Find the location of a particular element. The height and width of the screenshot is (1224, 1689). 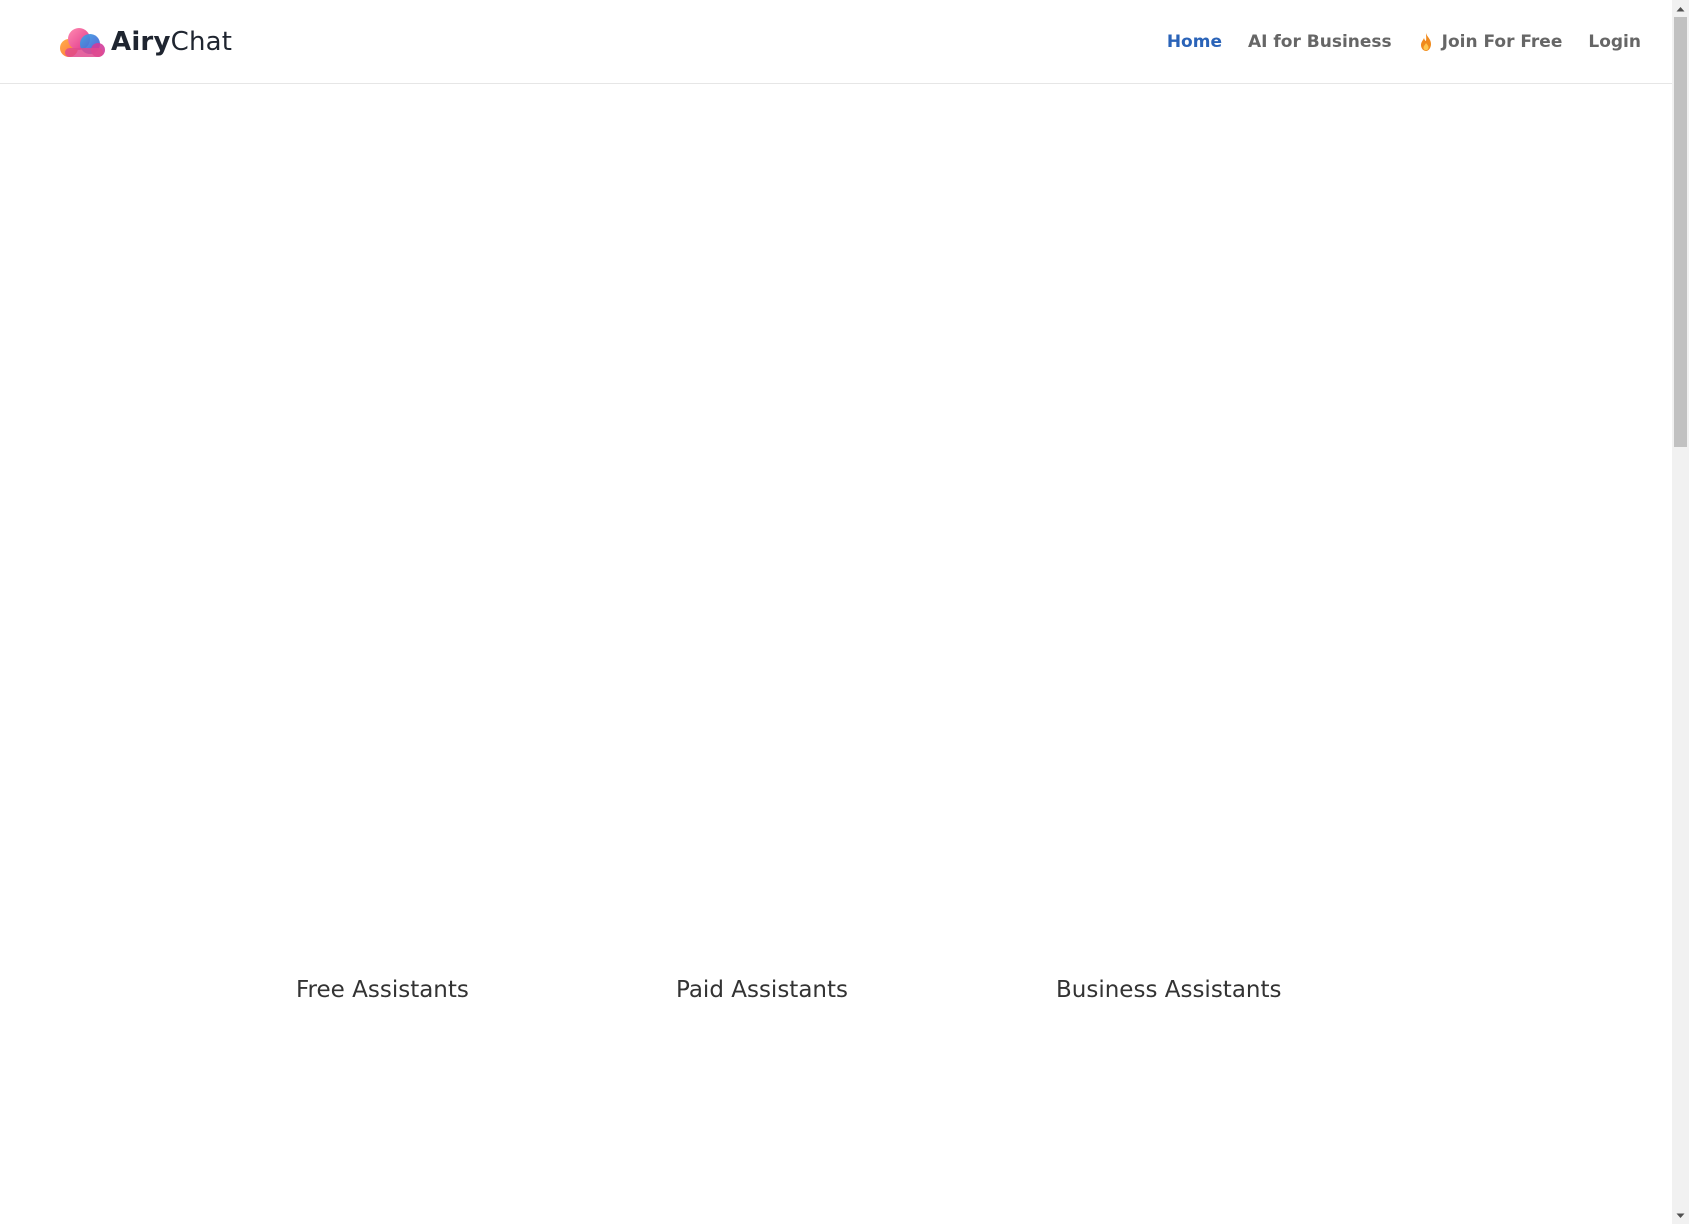

brand-name: AiryChat is located at coordinates (171, 42).